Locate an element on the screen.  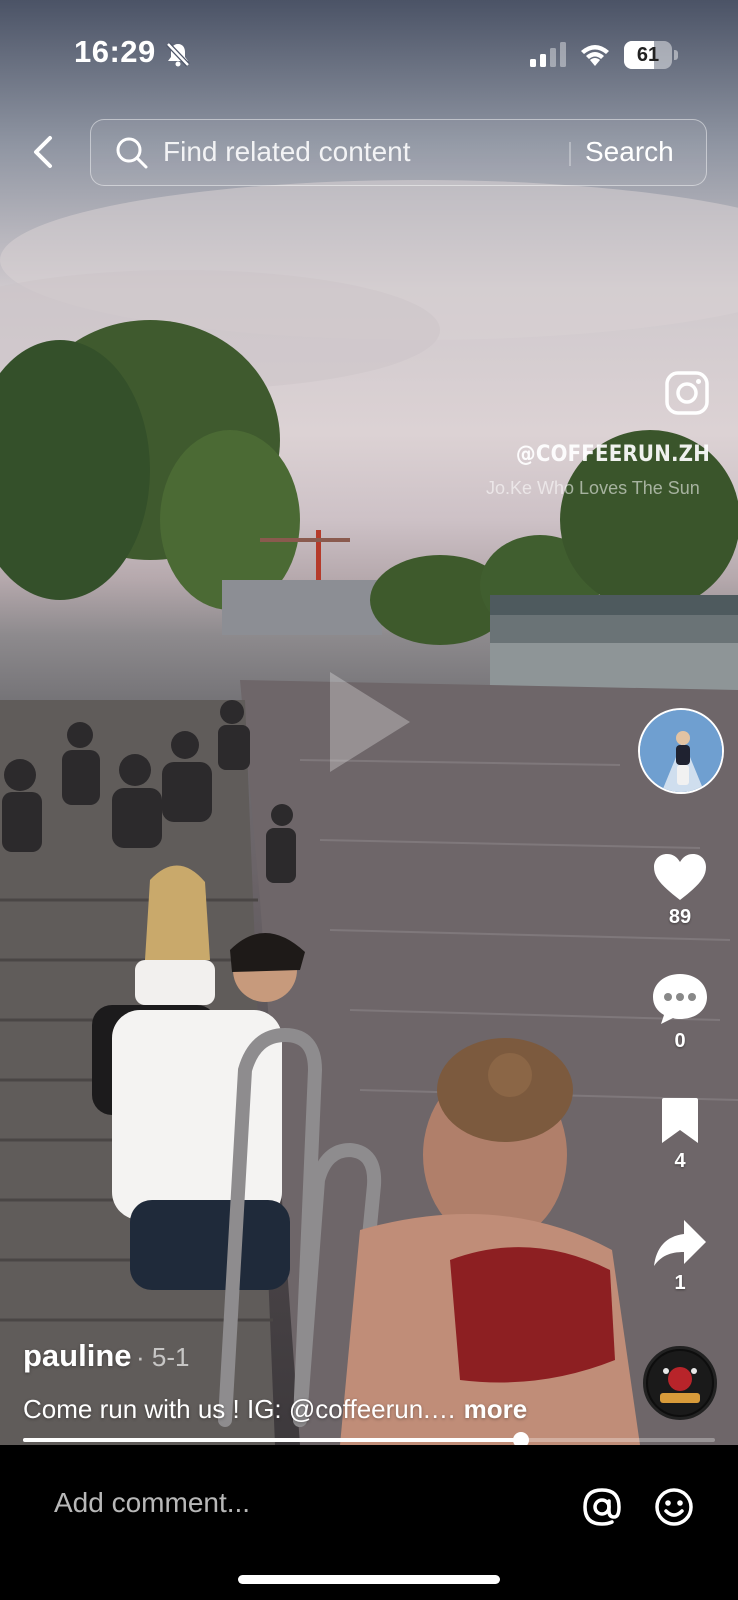
bookmark-icon is located at coordinates (680, 1120).